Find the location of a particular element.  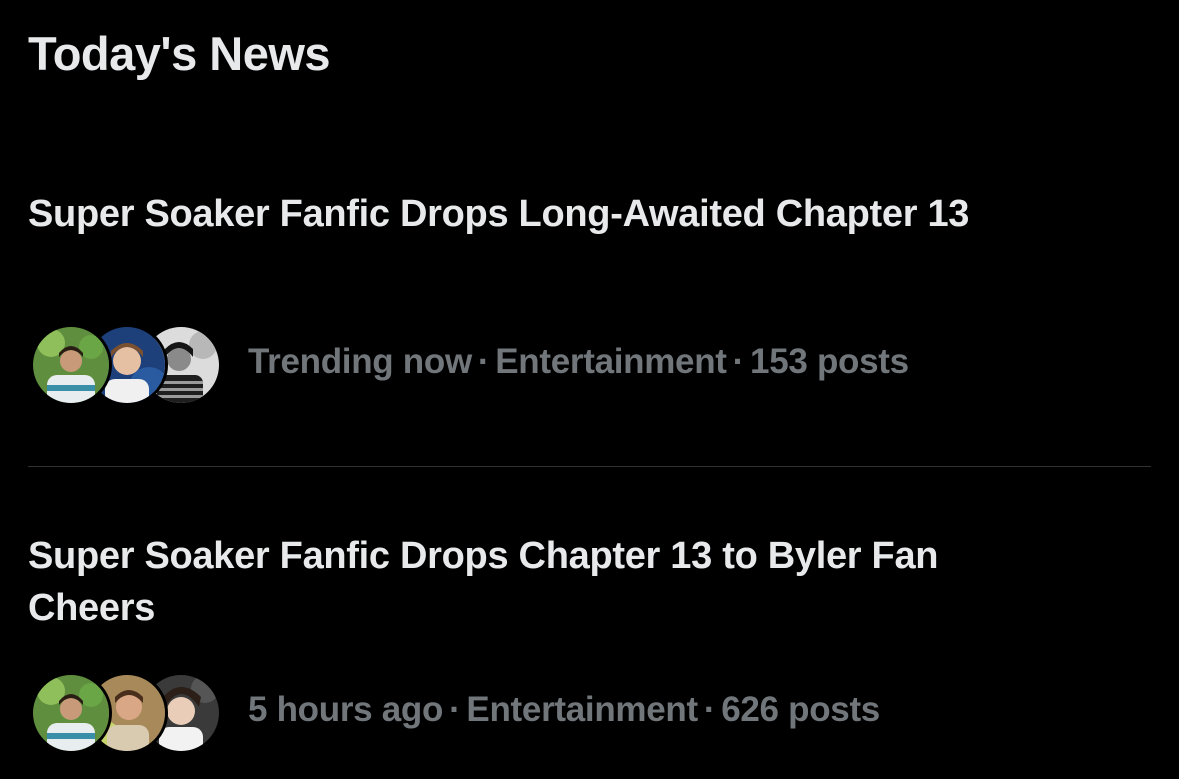

news-meta-text: Trending now · Entertainment · 153 posts is located at coordinates (578, 362).